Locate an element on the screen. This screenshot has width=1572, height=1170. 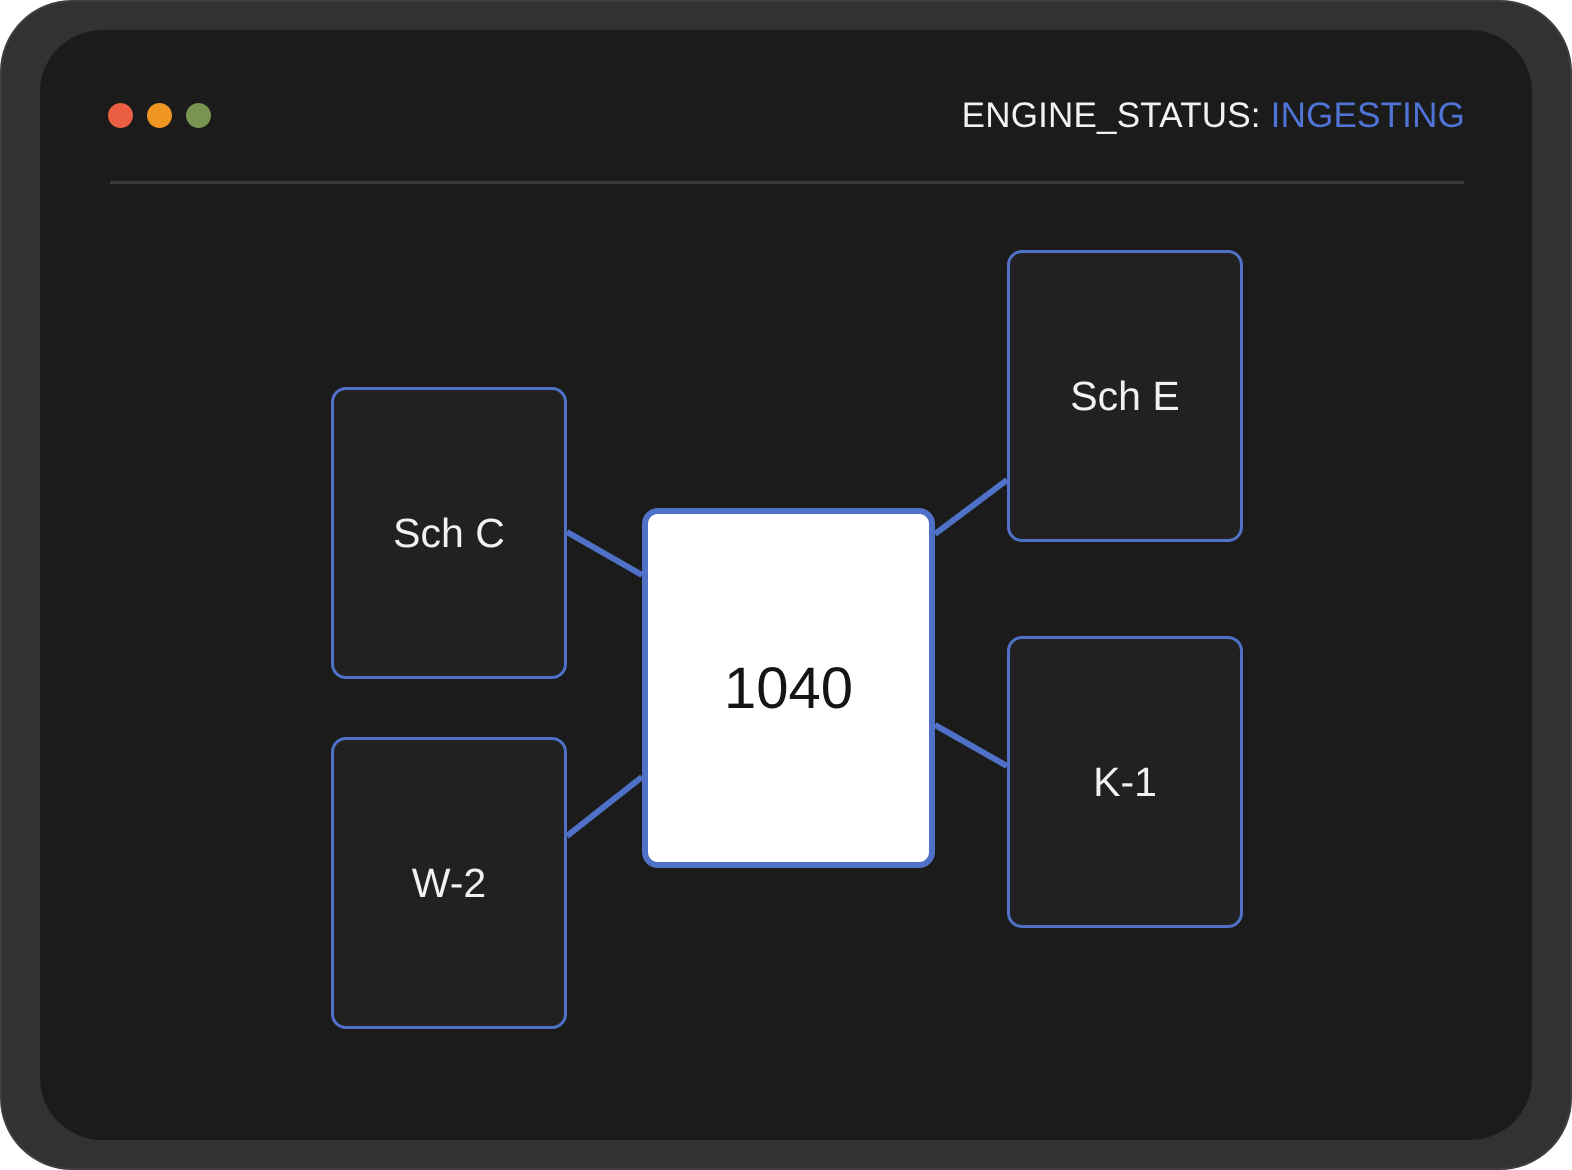
node-w-2: W-2 is located at coordinates (449, 883).